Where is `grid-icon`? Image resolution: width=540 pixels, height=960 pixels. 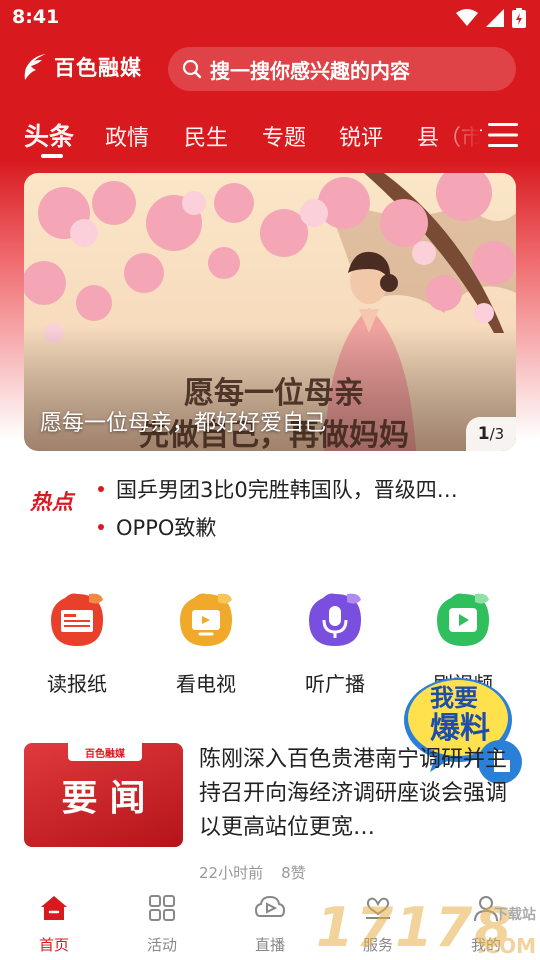
grid-icon is located at coordinates (162, 908).